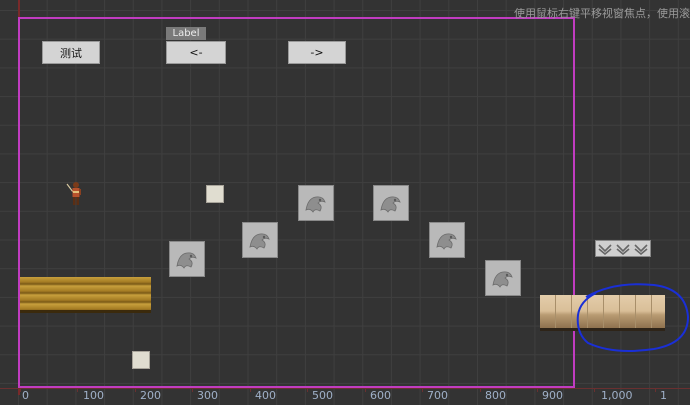 The image size is (690, 405). I want to click on x-tick-label: 700, so click(437, 395).